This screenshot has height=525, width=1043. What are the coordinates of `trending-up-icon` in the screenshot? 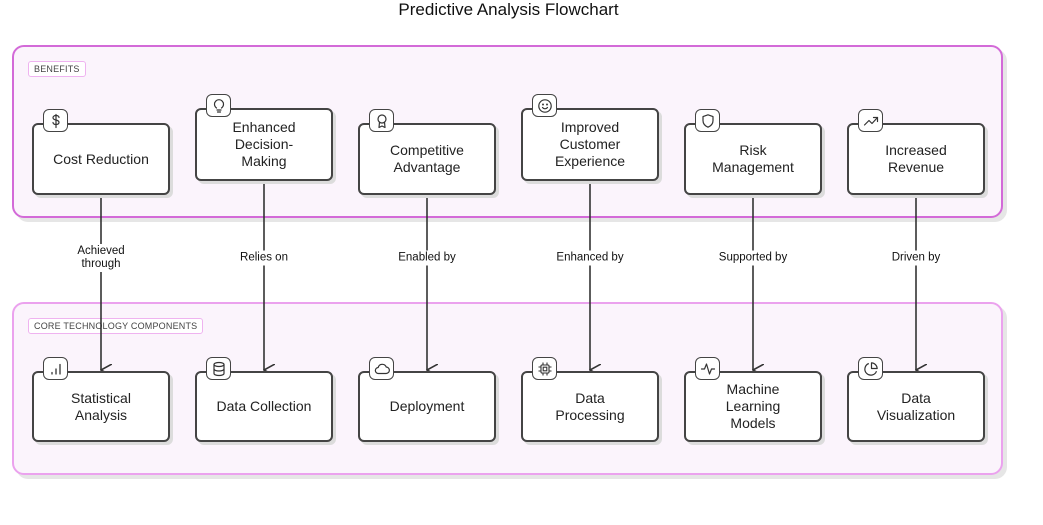 It's located at (870, 120).